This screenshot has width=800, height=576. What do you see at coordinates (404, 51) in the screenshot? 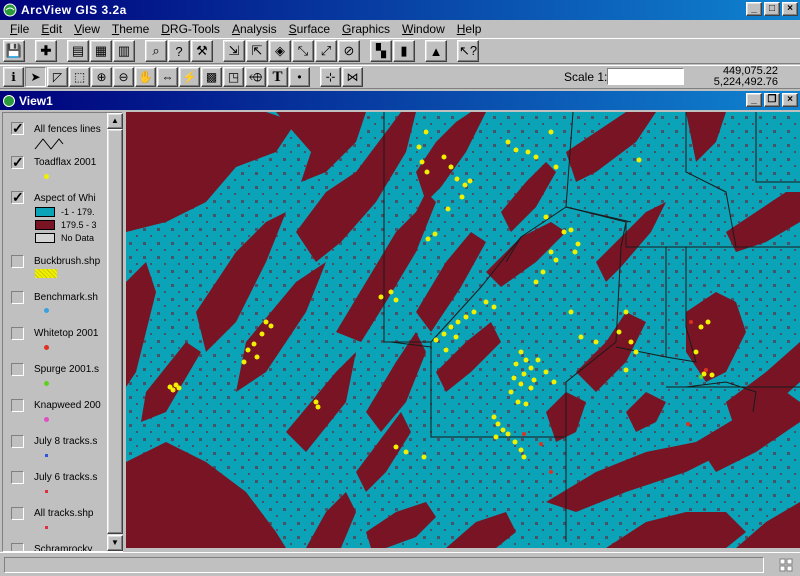
I see `clear-selection-icon: ▮` at bounding box center [404, 51].